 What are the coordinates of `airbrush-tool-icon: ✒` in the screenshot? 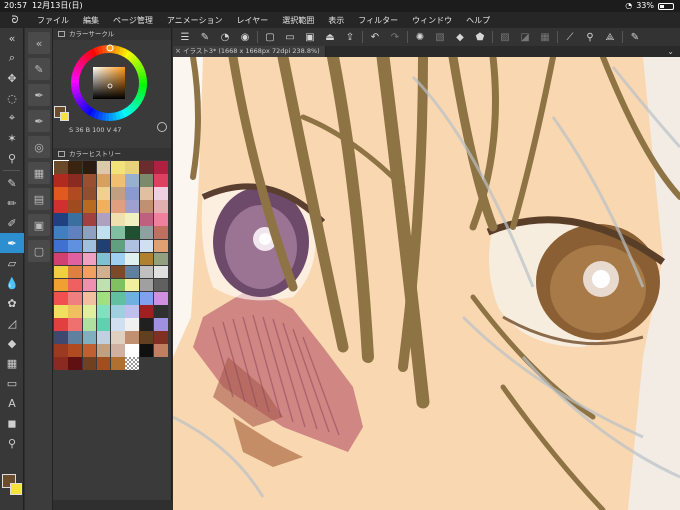 It's located at (12, 243).